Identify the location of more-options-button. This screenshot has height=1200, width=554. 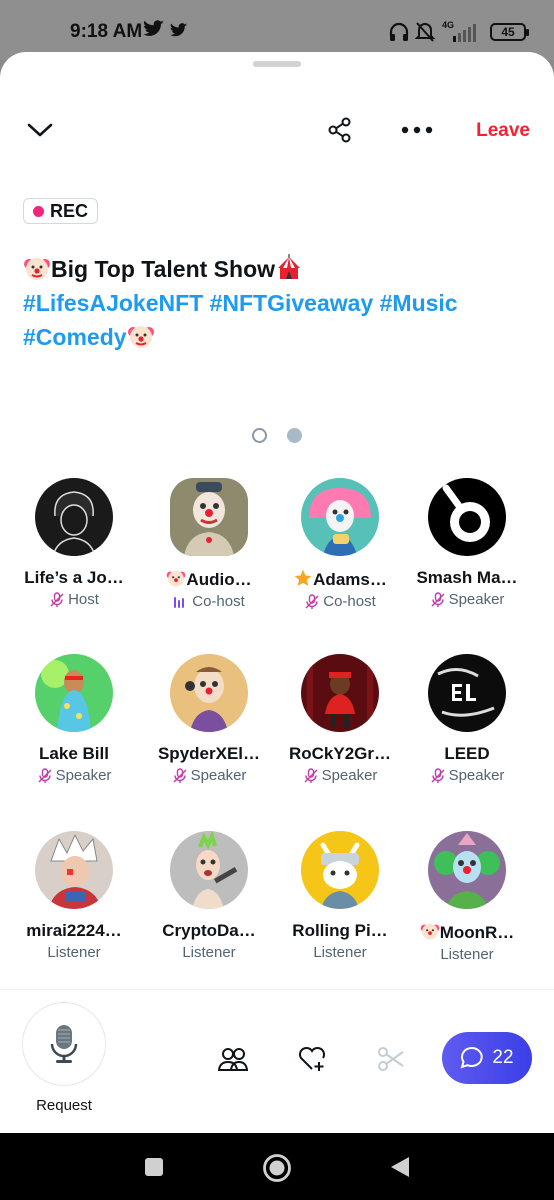
(417, 130).